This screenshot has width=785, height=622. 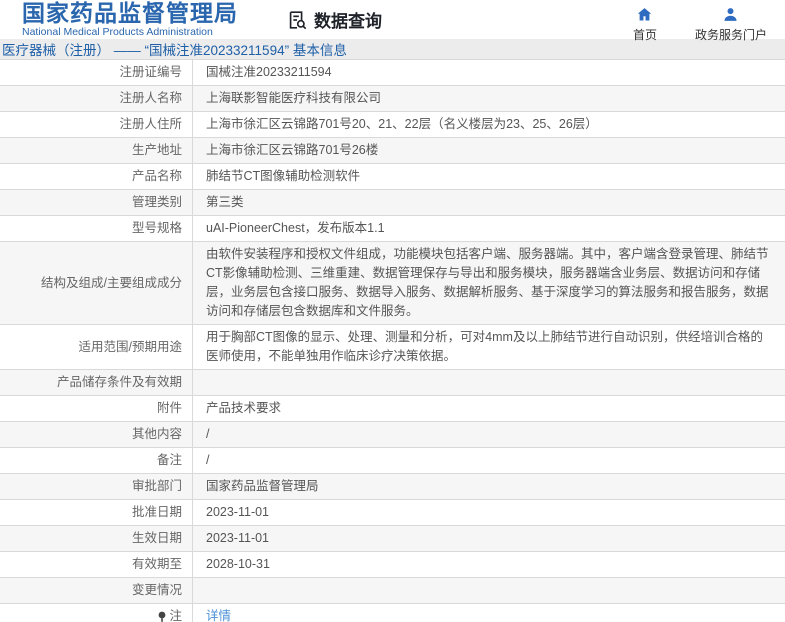 What do you see at coordinates (96, 202) in the screenshot?
I see `row-label: 管理类别` at bounding box center [96, 202].